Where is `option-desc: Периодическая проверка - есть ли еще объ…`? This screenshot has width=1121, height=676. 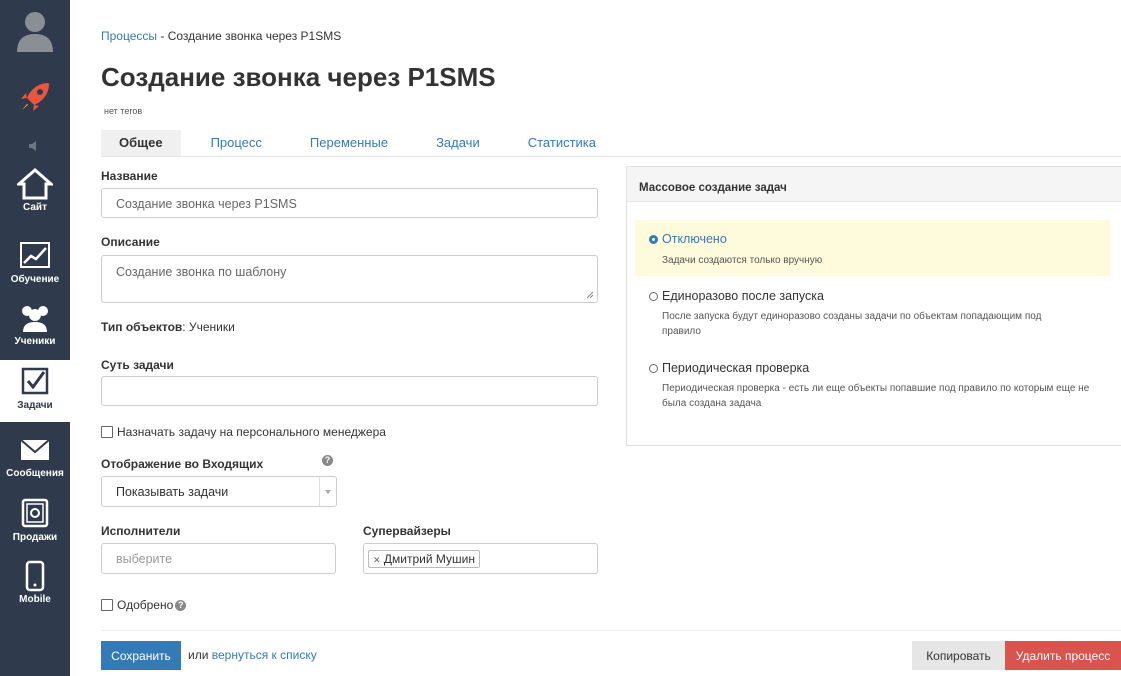
option-desc: Периодическая проверка - есть ли еще объ… is located at coordinates (876, 396).